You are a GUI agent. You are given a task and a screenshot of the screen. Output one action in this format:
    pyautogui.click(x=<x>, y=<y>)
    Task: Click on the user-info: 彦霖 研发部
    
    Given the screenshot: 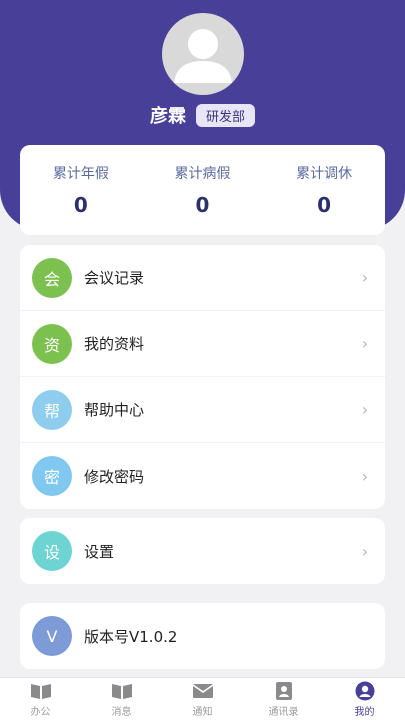 What is the action you would take?
    pyautogui.click(x=202, y=115)
    